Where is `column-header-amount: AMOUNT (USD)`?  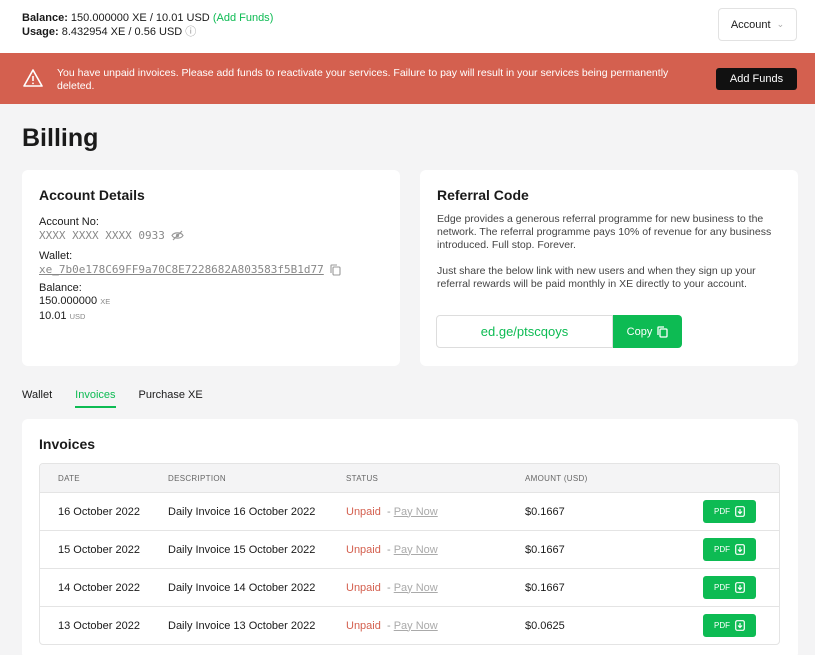 column-header-amount: AMOUNT (USD) is located at coordinates (556, 478).